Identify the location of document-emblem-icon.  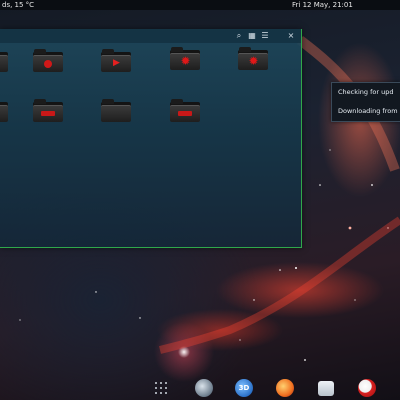
(48, 113).